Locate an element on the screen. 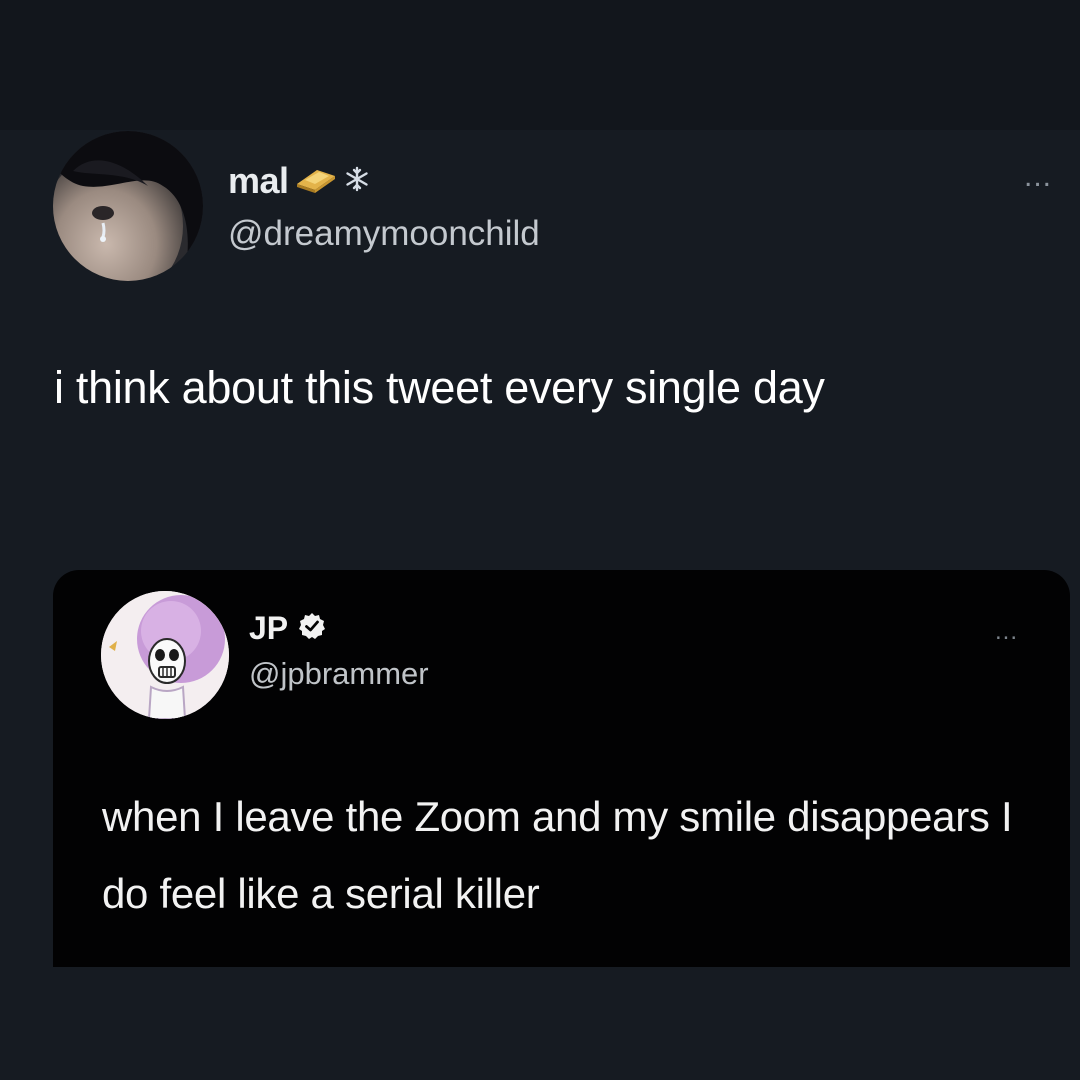 Image resolution: width=1080 pixels, height=1080 pixels. avatar-illustration is located at coordinates (165, 655).